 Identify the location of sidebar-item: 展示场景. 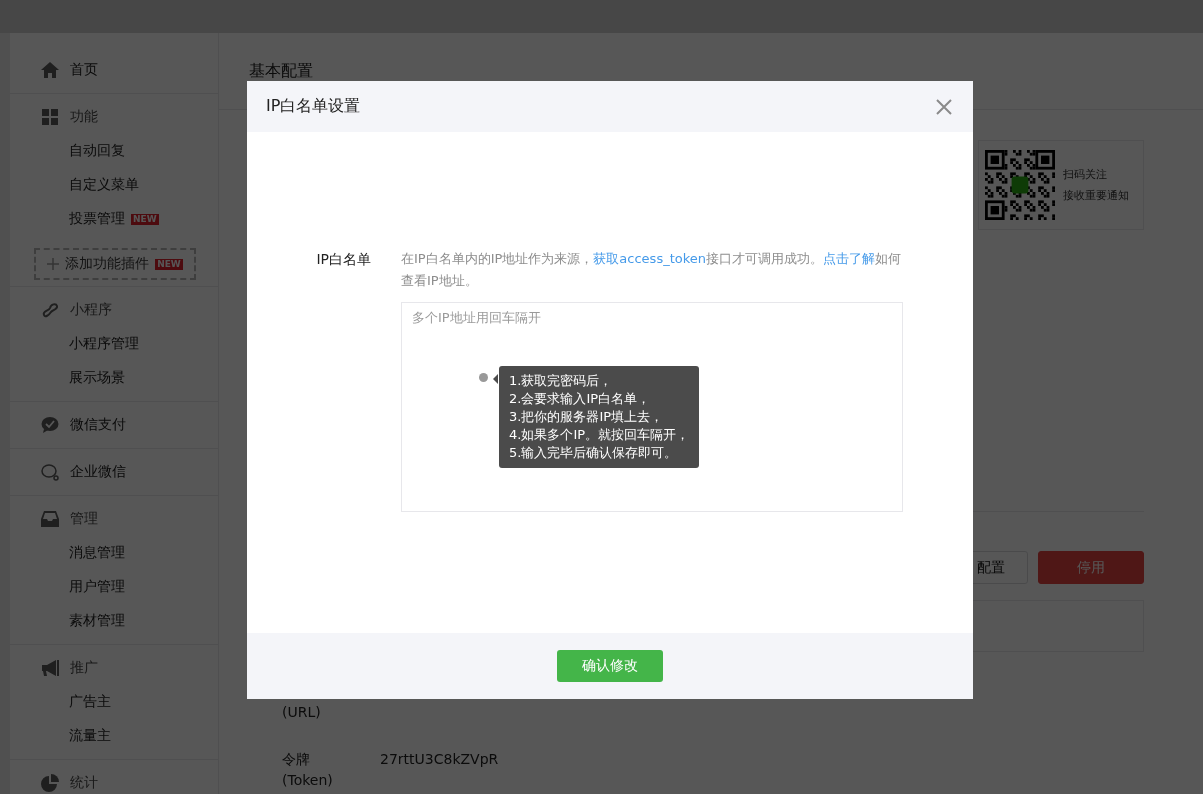
(97, 378).